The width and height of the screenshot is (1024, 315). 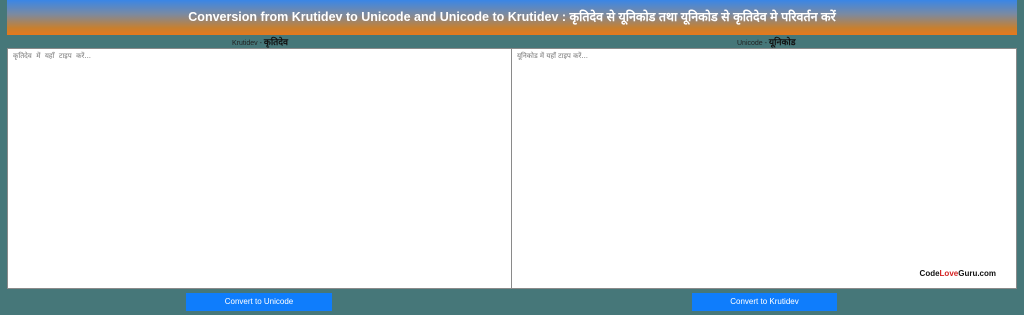 What do you see at coordinates (977, 273) in the screenshot?
I see `brand-guru: Guru.com` at bounding box center [977, 273].